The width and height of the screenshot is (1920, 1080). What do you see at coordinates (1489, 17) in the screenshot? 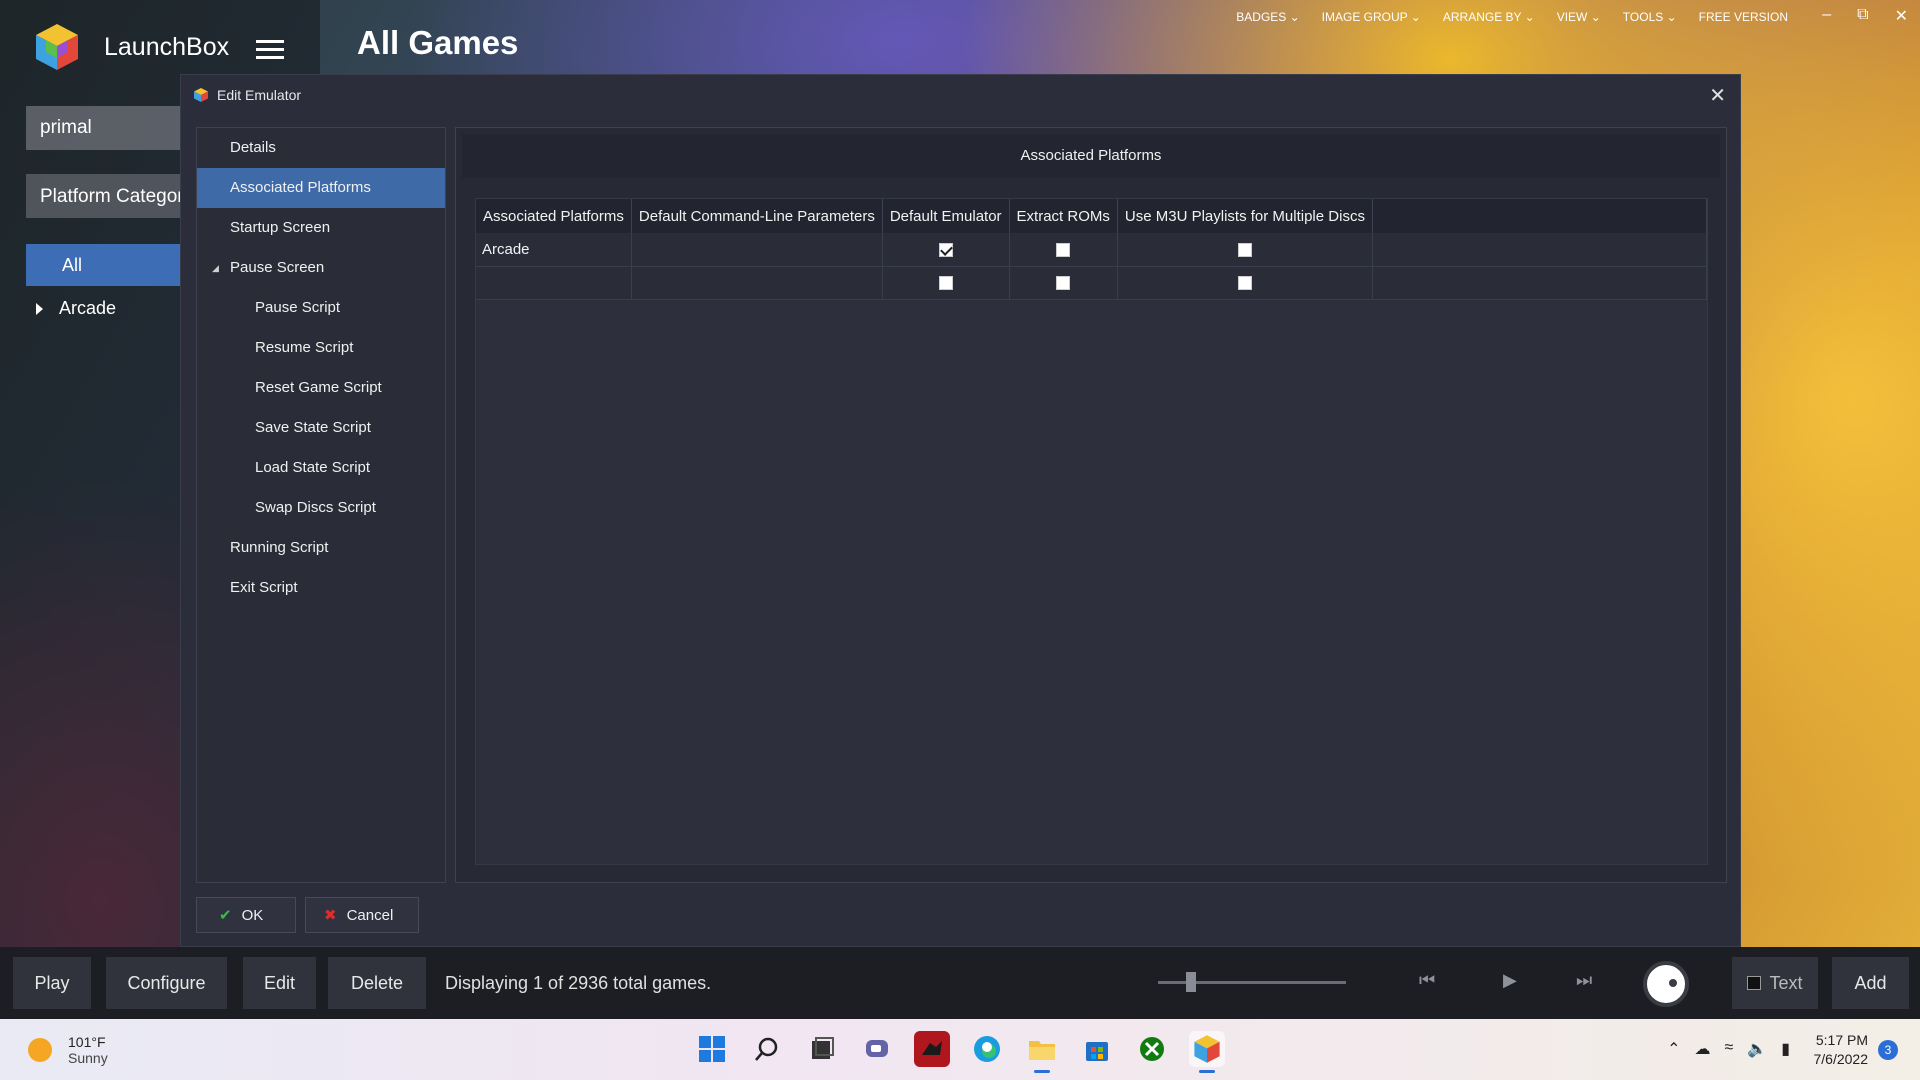
I see `menu-arrange-by: ARRANGE BY` at bounding box center [1489, 17].